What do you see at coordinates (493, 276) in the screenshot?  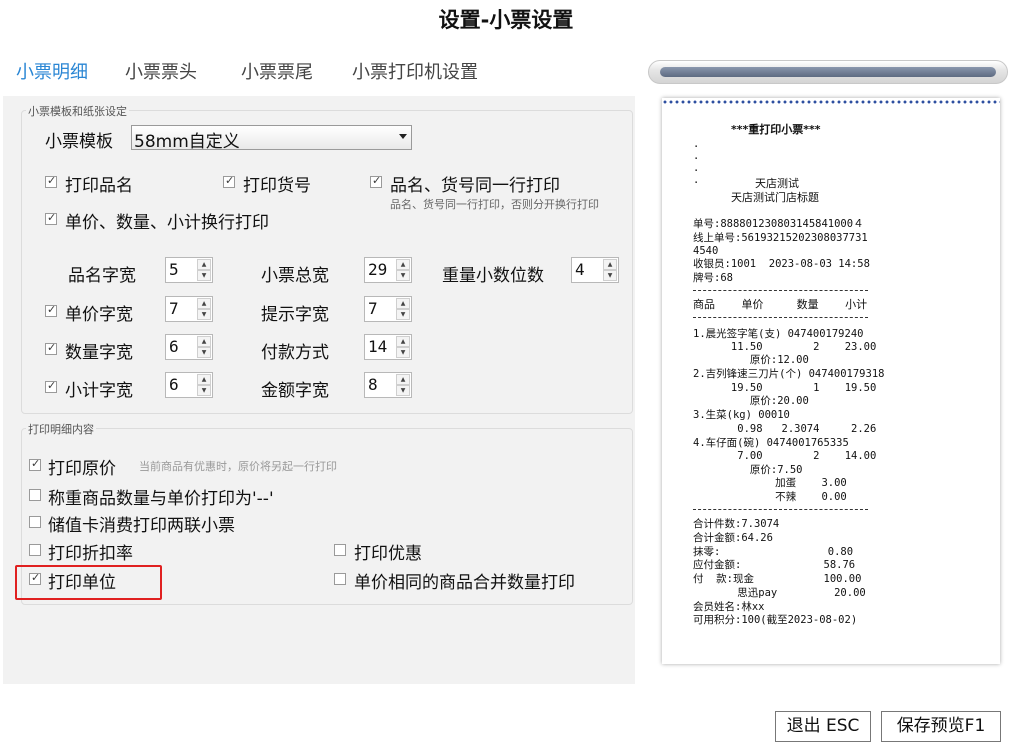 I see `weight-decimals-label: 重量小数位数` at bounding box center [493, 276].